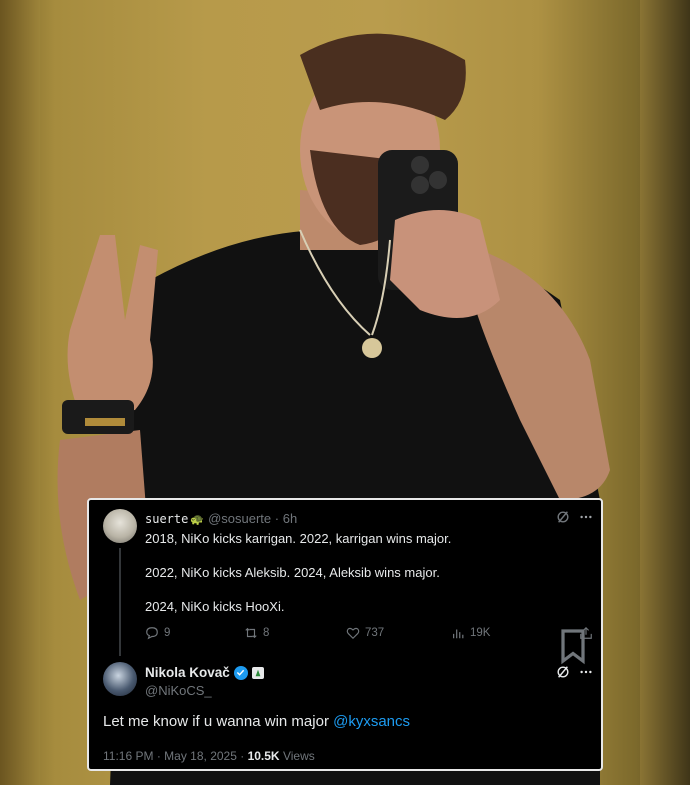 Image resolution: width=690 pixels, height=785 pixels. I want to click on main-tweet-body: Let me know if u wanna win major, so click(218, 721).